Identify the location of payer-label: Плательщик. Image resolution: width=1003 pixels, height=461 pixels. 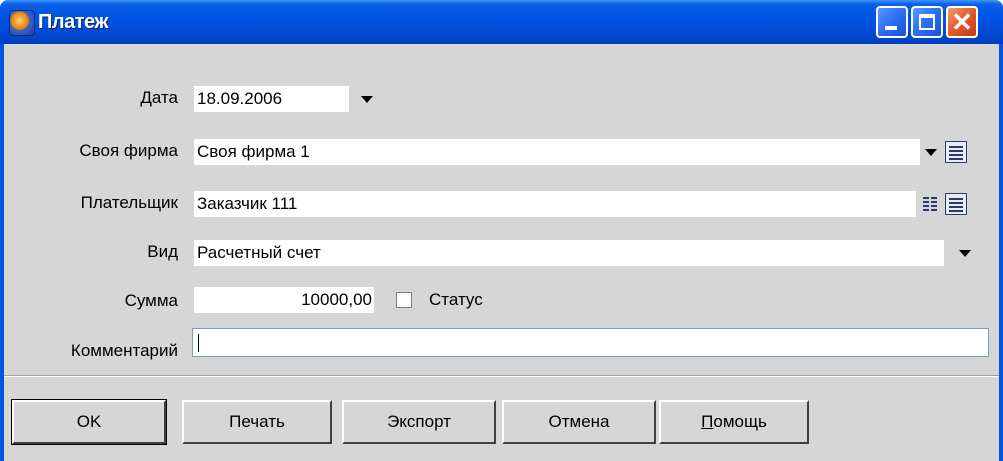
(129, 202).